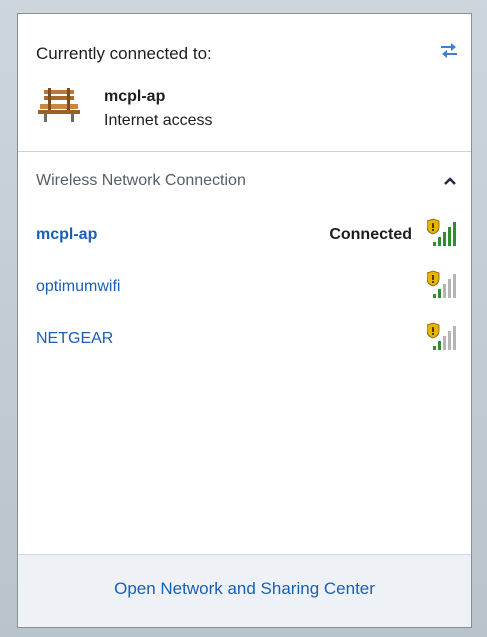 This screenshot has width=487, height=637. Describe the element at coordinates (135, 96) in the screenshot. I see `connected-network-name: mcpl-ap` at that location.